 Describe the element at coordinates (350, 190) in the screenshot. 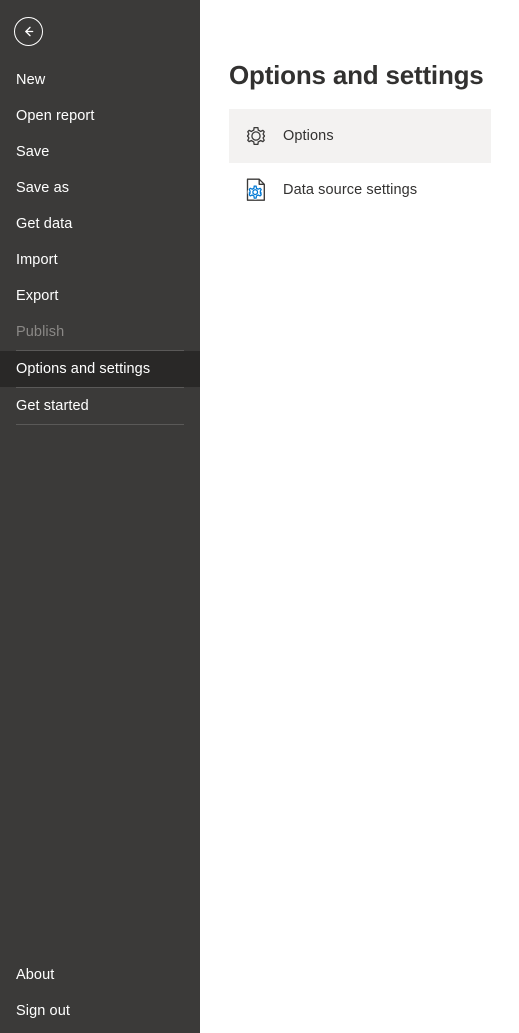

I see `option-label: Data source settings` at that location.